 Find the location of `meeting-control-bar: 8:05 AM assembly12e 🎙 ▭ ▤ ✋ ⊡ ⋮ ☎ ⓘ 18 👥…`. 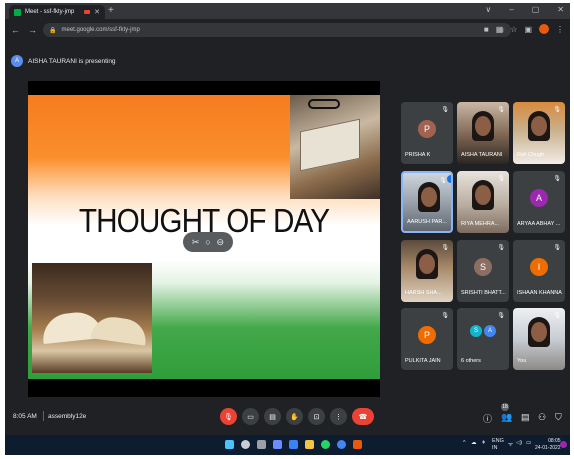

meeting-control-bar: 8:05 AM assembly12e 🎙 ▭ ▤ ✋ ⊡ ⋮ ☎ ⓘ 18 👥… is located at coordinates (287, 418).